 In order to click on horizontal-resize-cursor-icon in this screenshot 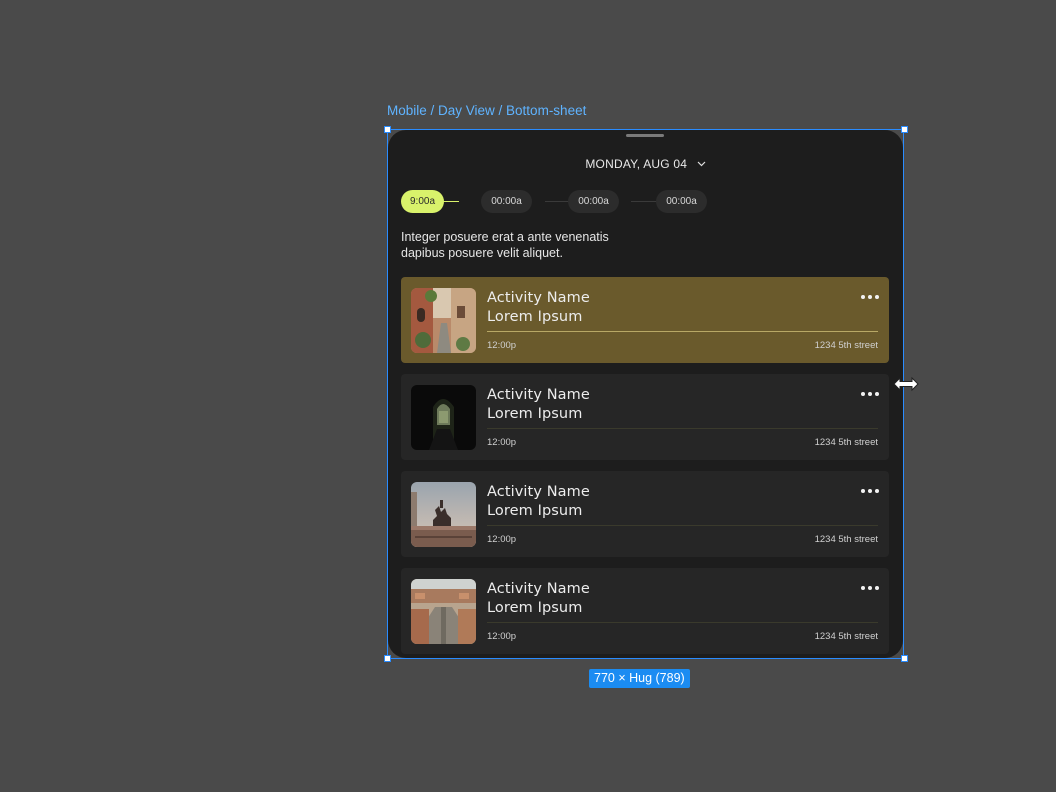, I will do `click(906, 384)`.